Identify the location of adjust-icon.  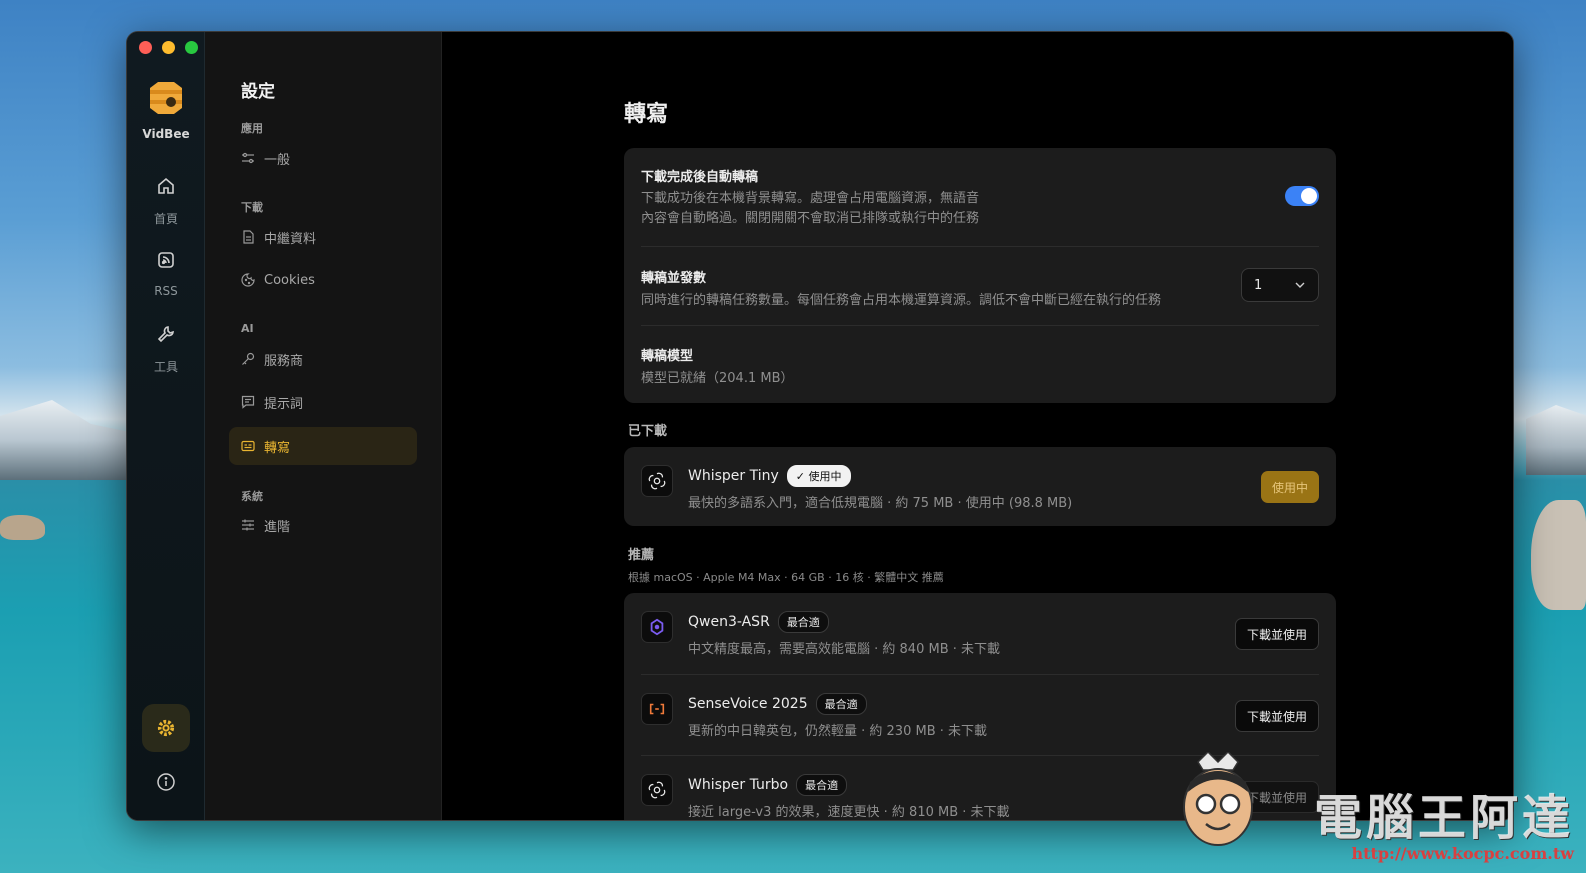
(248, 525).